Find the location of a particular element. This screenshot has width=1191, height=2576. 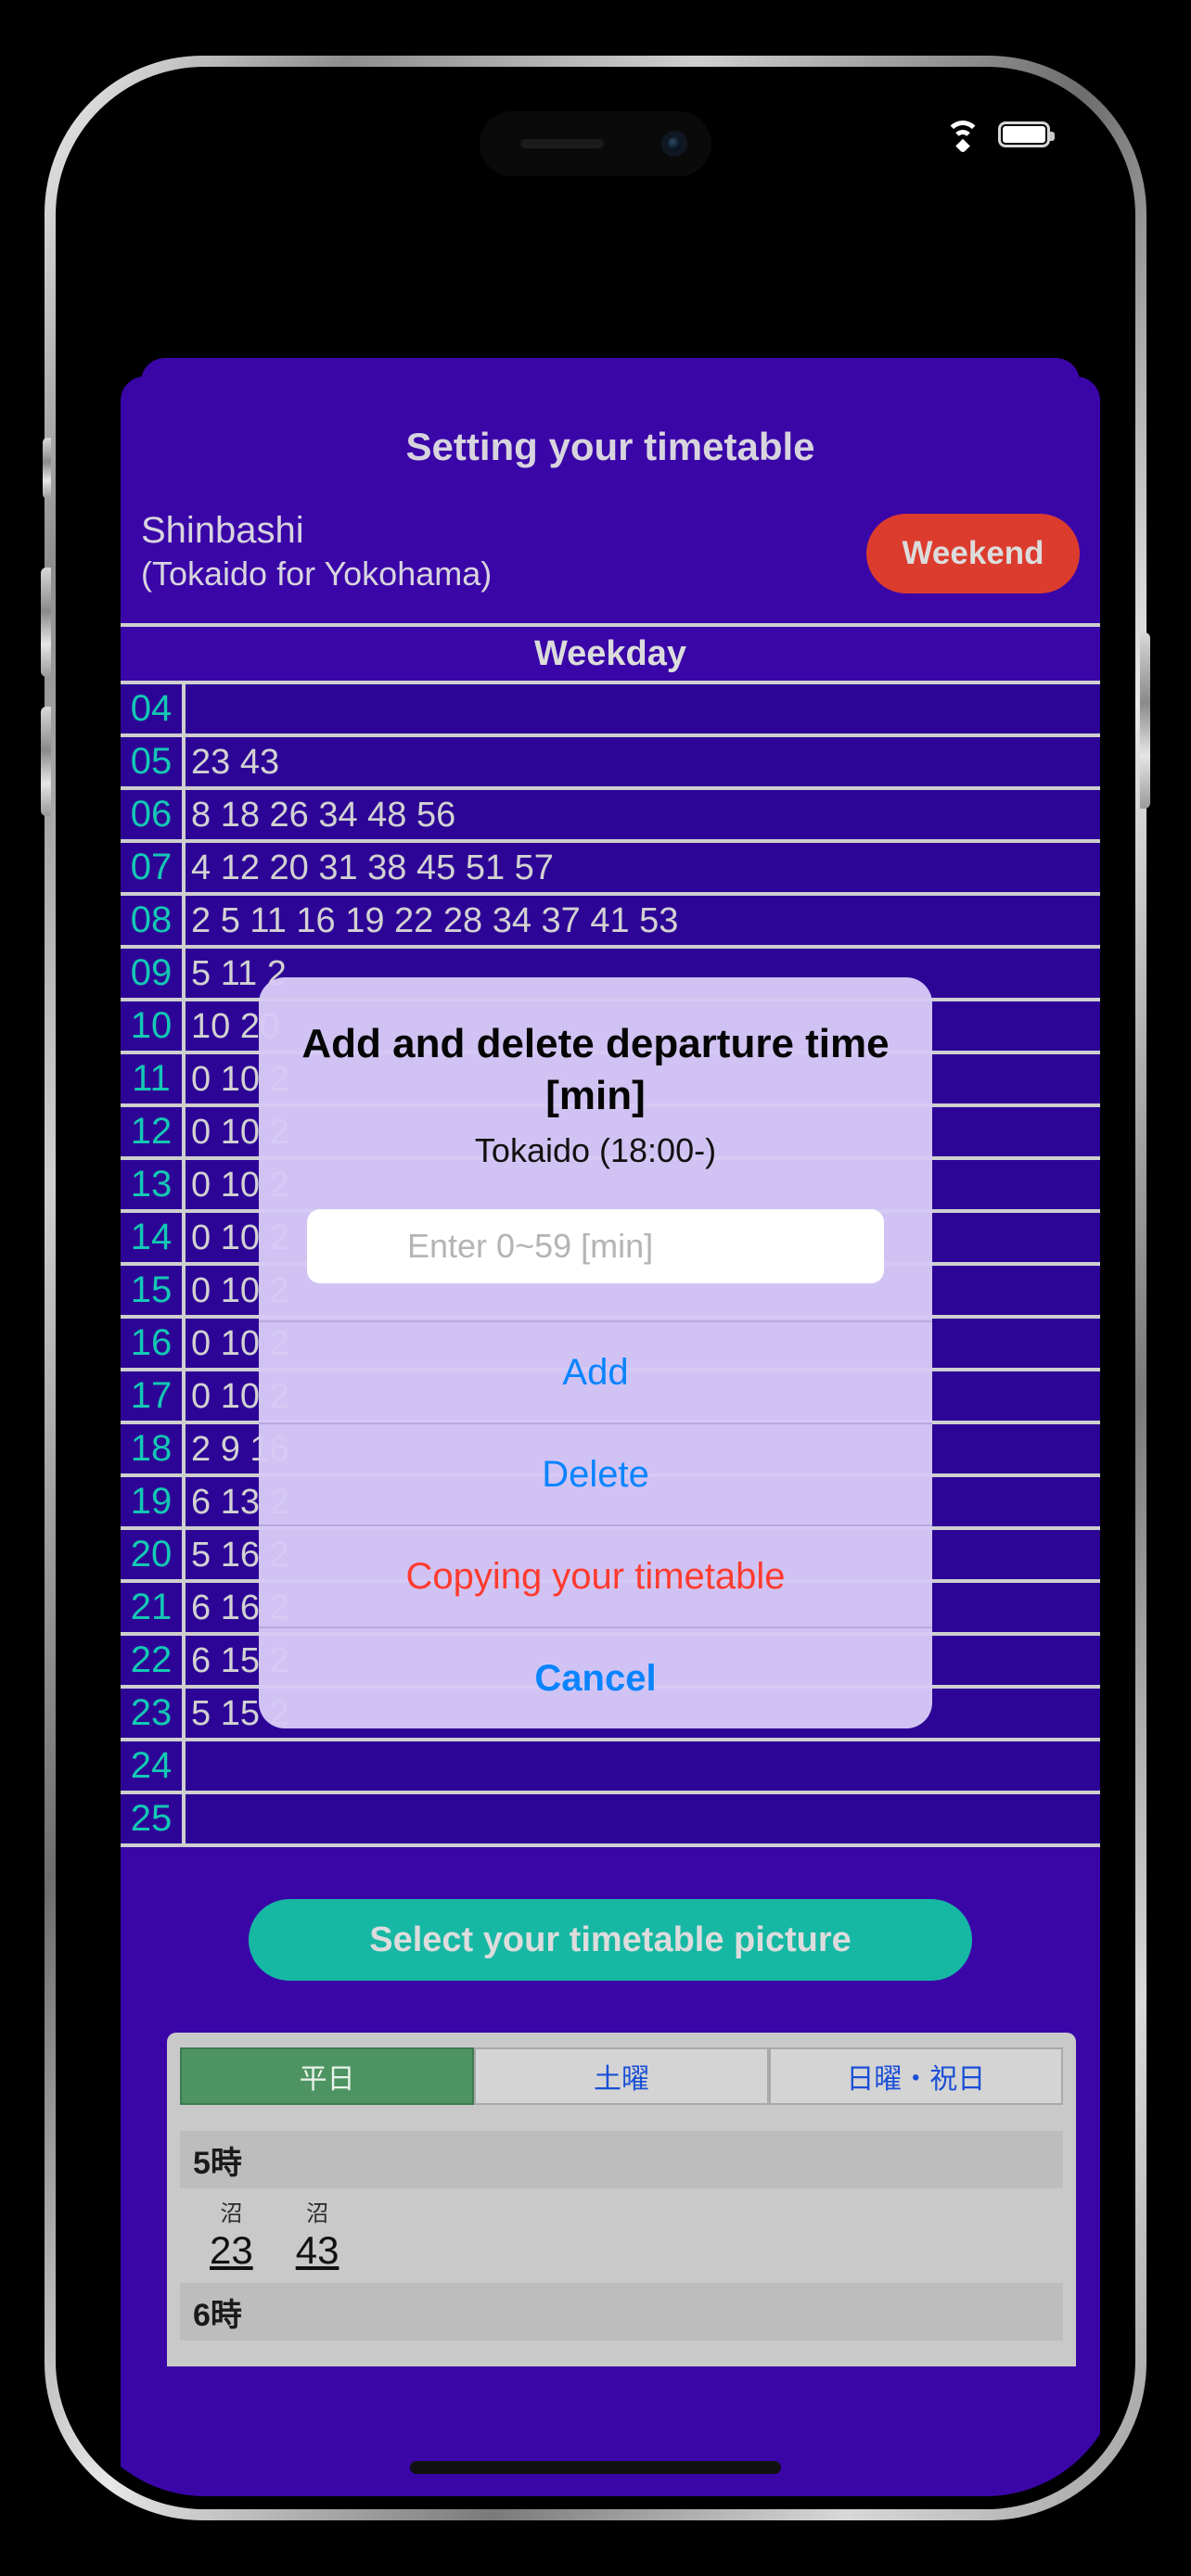

dynamic-island is located at coordinates (595, 144).